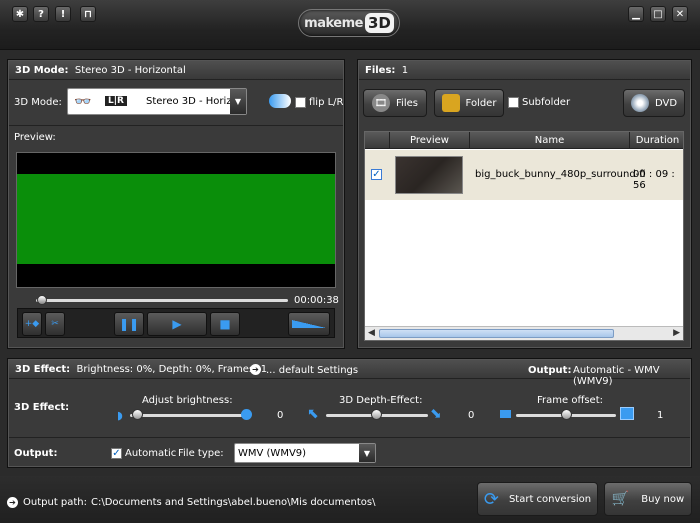  Describe the element at coordinates (272, 453) in the screenshot. I see `filetype-value: WMV (WMV9)` at that location.